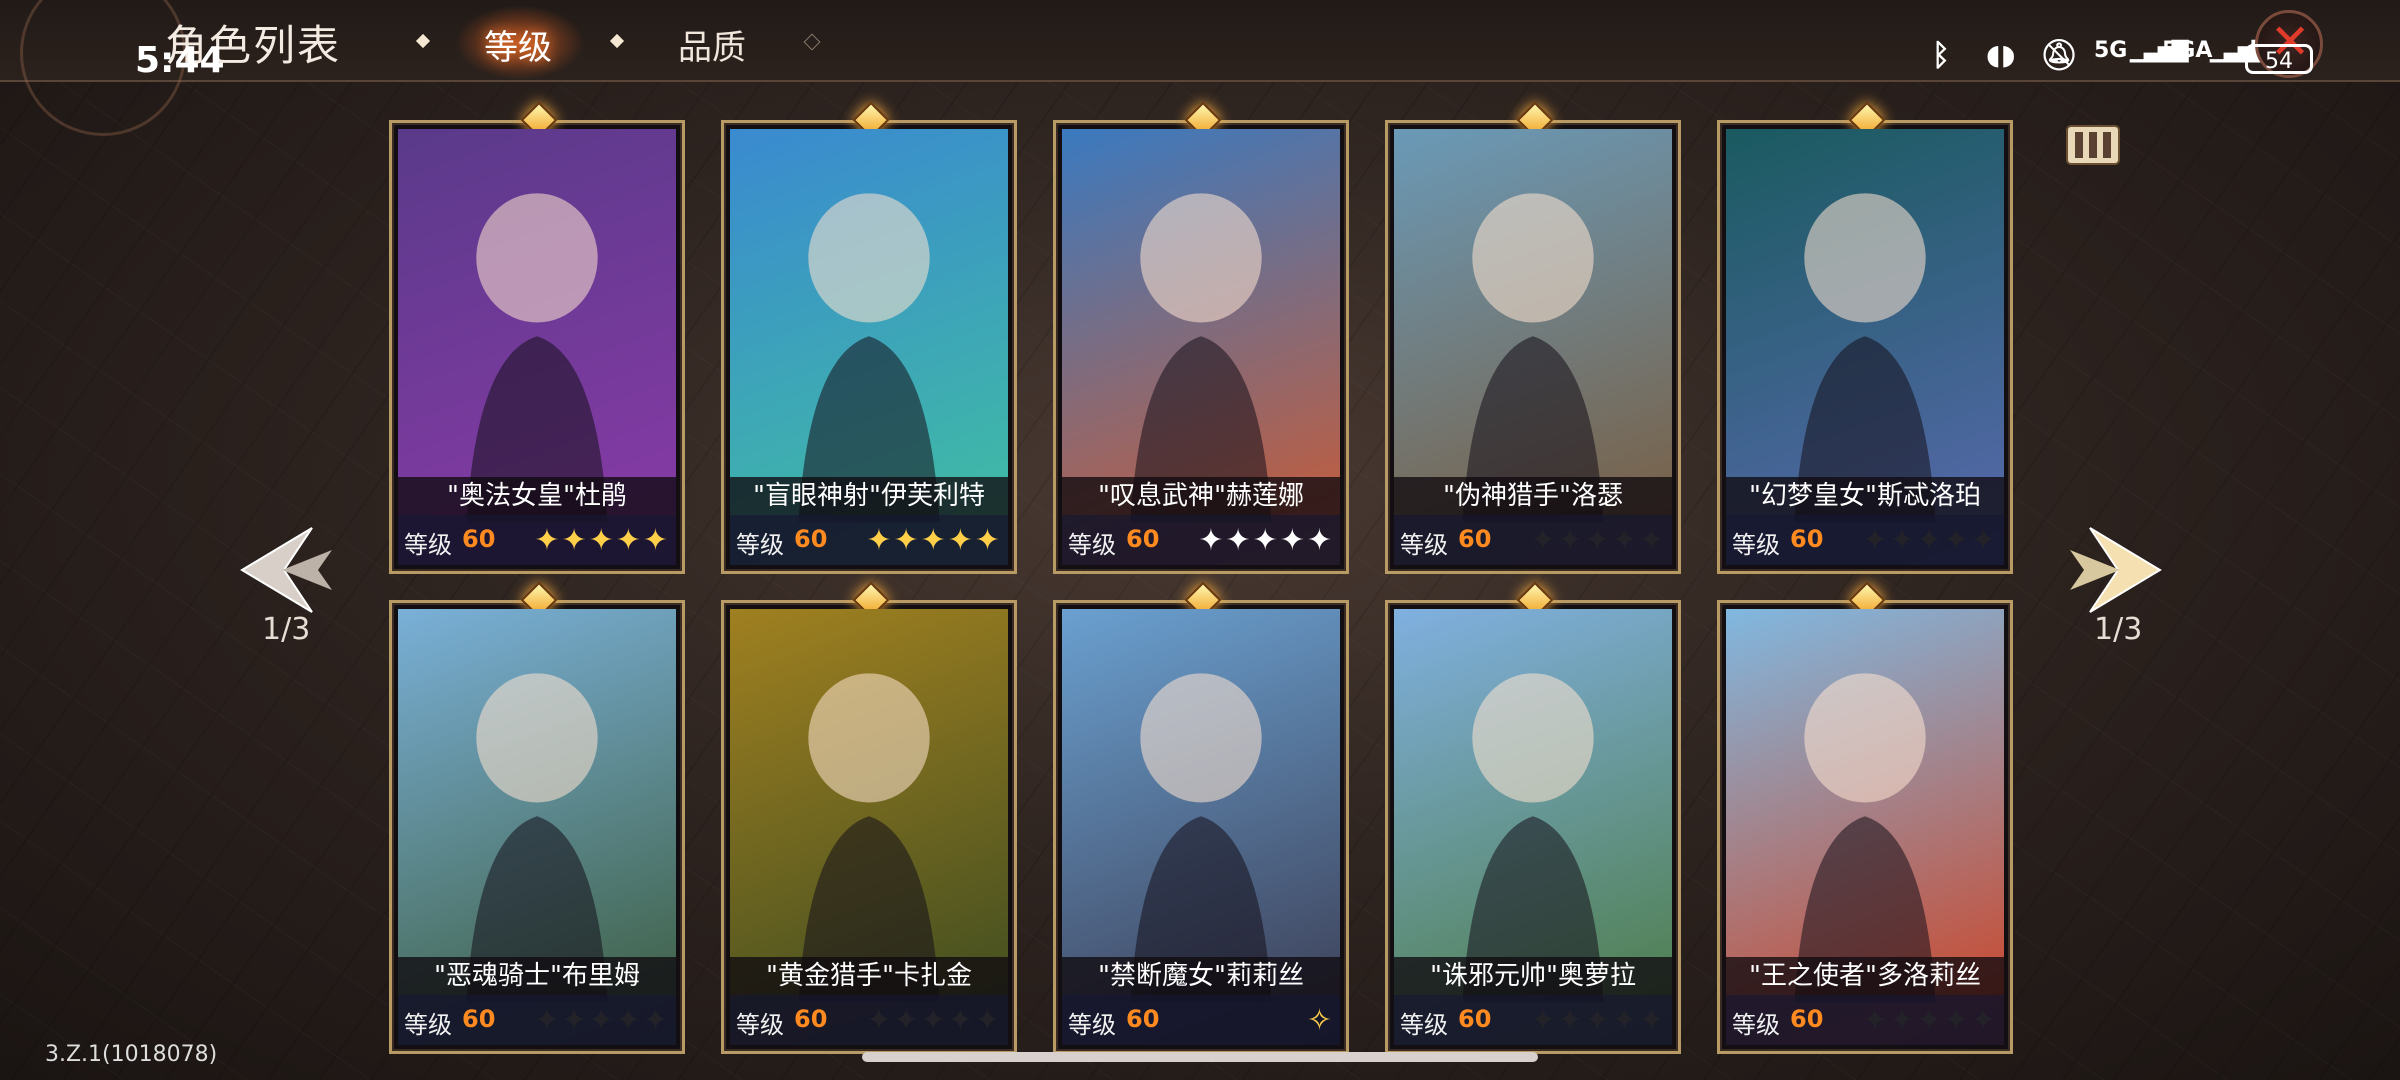  I want to click on character-name: "诛邪元帅"奥萝拉, so click(1533, 976).